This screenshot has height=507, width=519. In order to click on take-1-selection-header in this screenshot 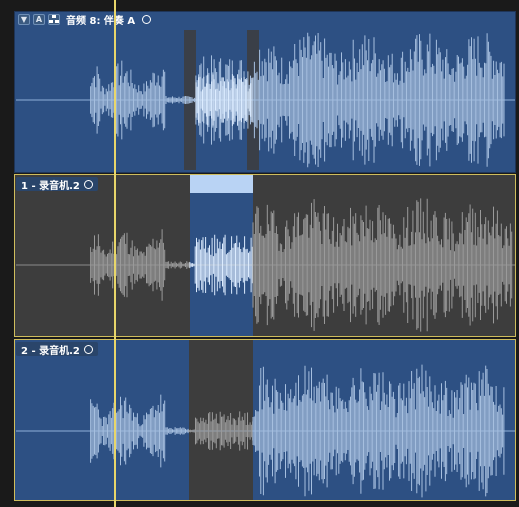, I will do `click(221, 184)`.